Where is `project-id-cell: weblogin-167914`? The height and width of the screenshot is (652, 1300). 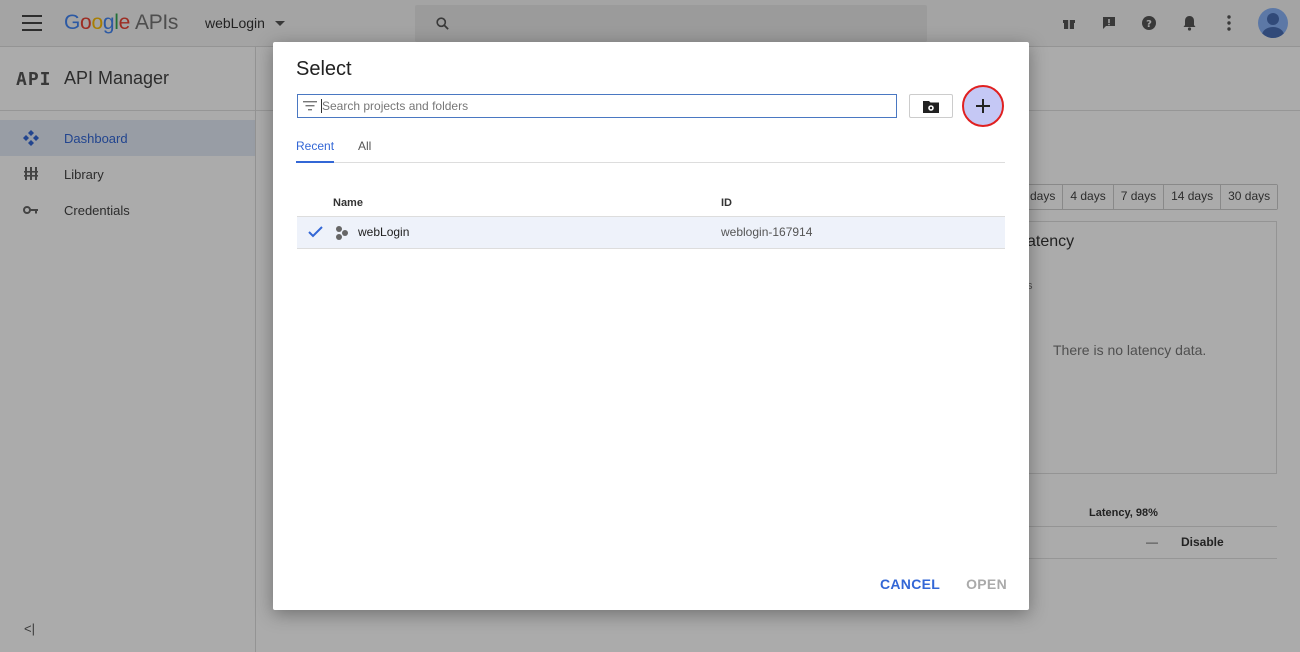 project-id-cell: weblogin-167914 is located at coordinates (767, 232).